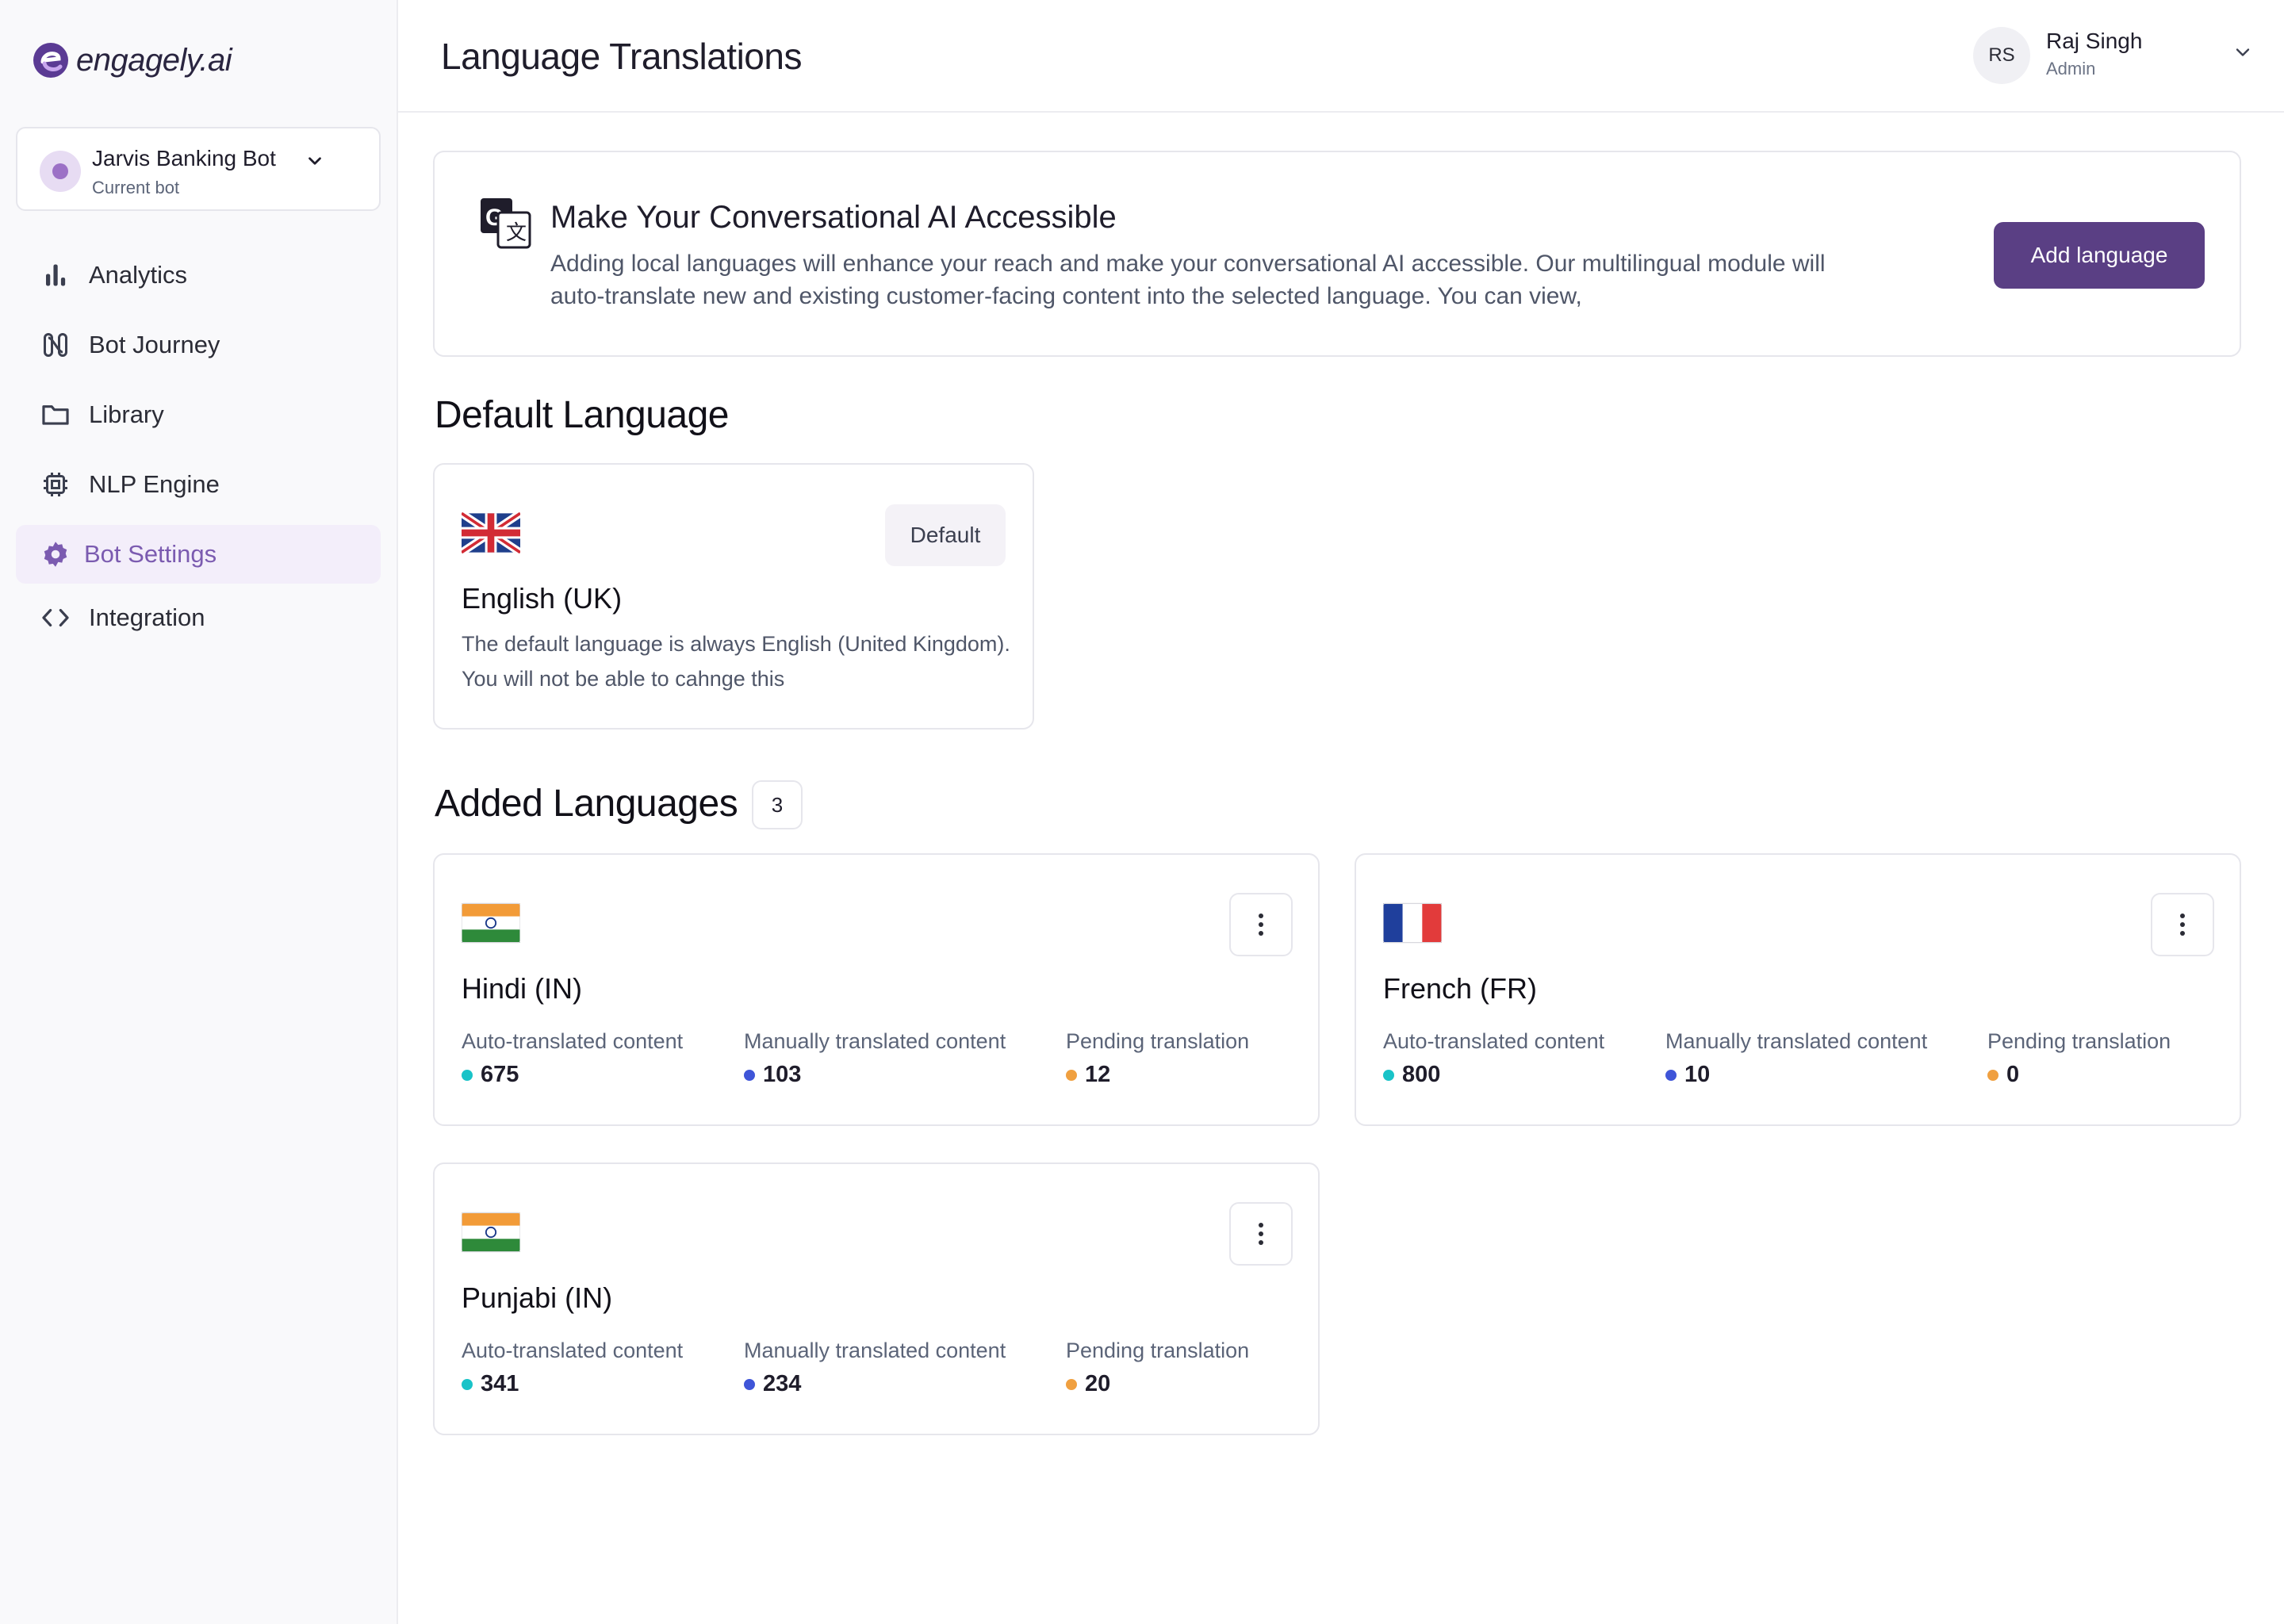  I want to click on uk-flag-icon, so click(491, 532).